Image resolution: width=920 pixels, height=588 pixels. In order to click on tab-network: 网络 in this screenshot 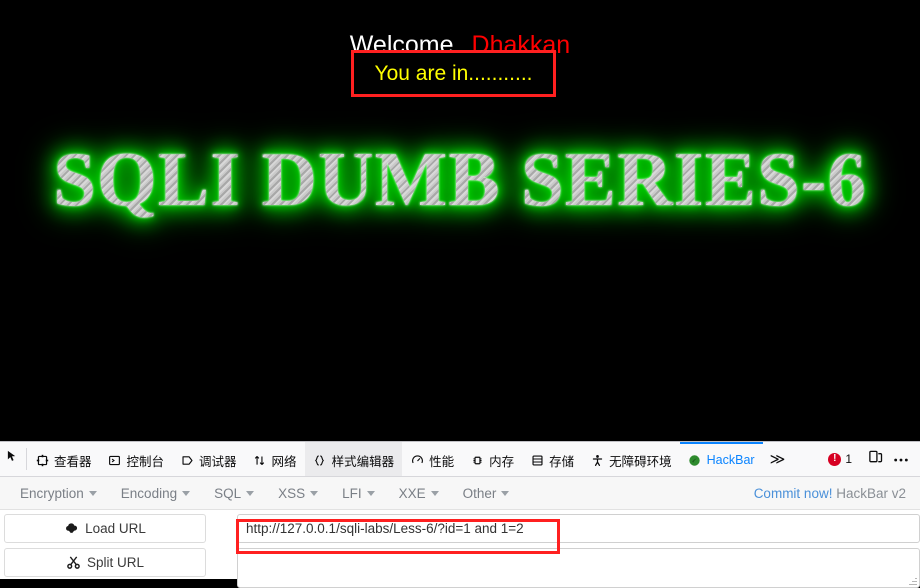, I will do `click(275, 459)`.